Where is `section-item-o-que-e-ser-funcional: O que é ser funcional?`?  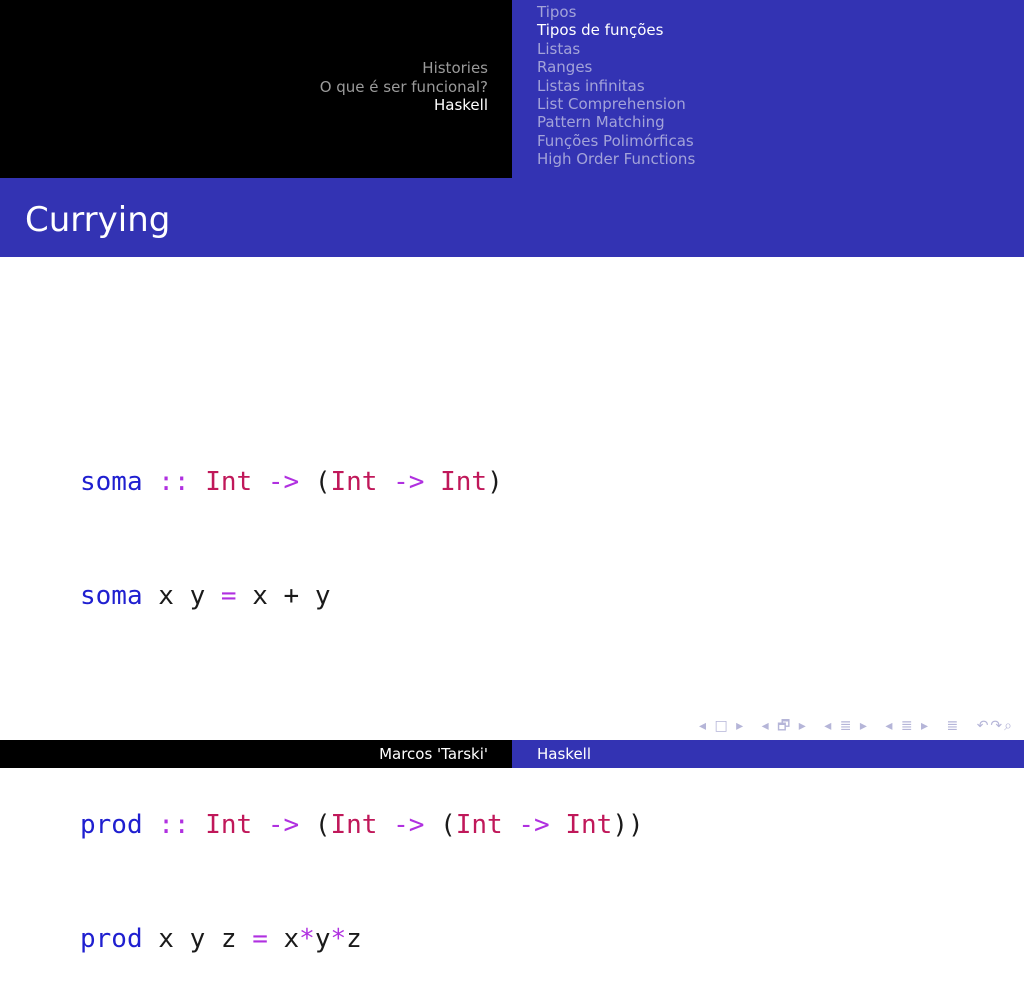
section-item-o-que-e-ser-funcional: O que é ser funcional? is located at coordinates (404, 87).